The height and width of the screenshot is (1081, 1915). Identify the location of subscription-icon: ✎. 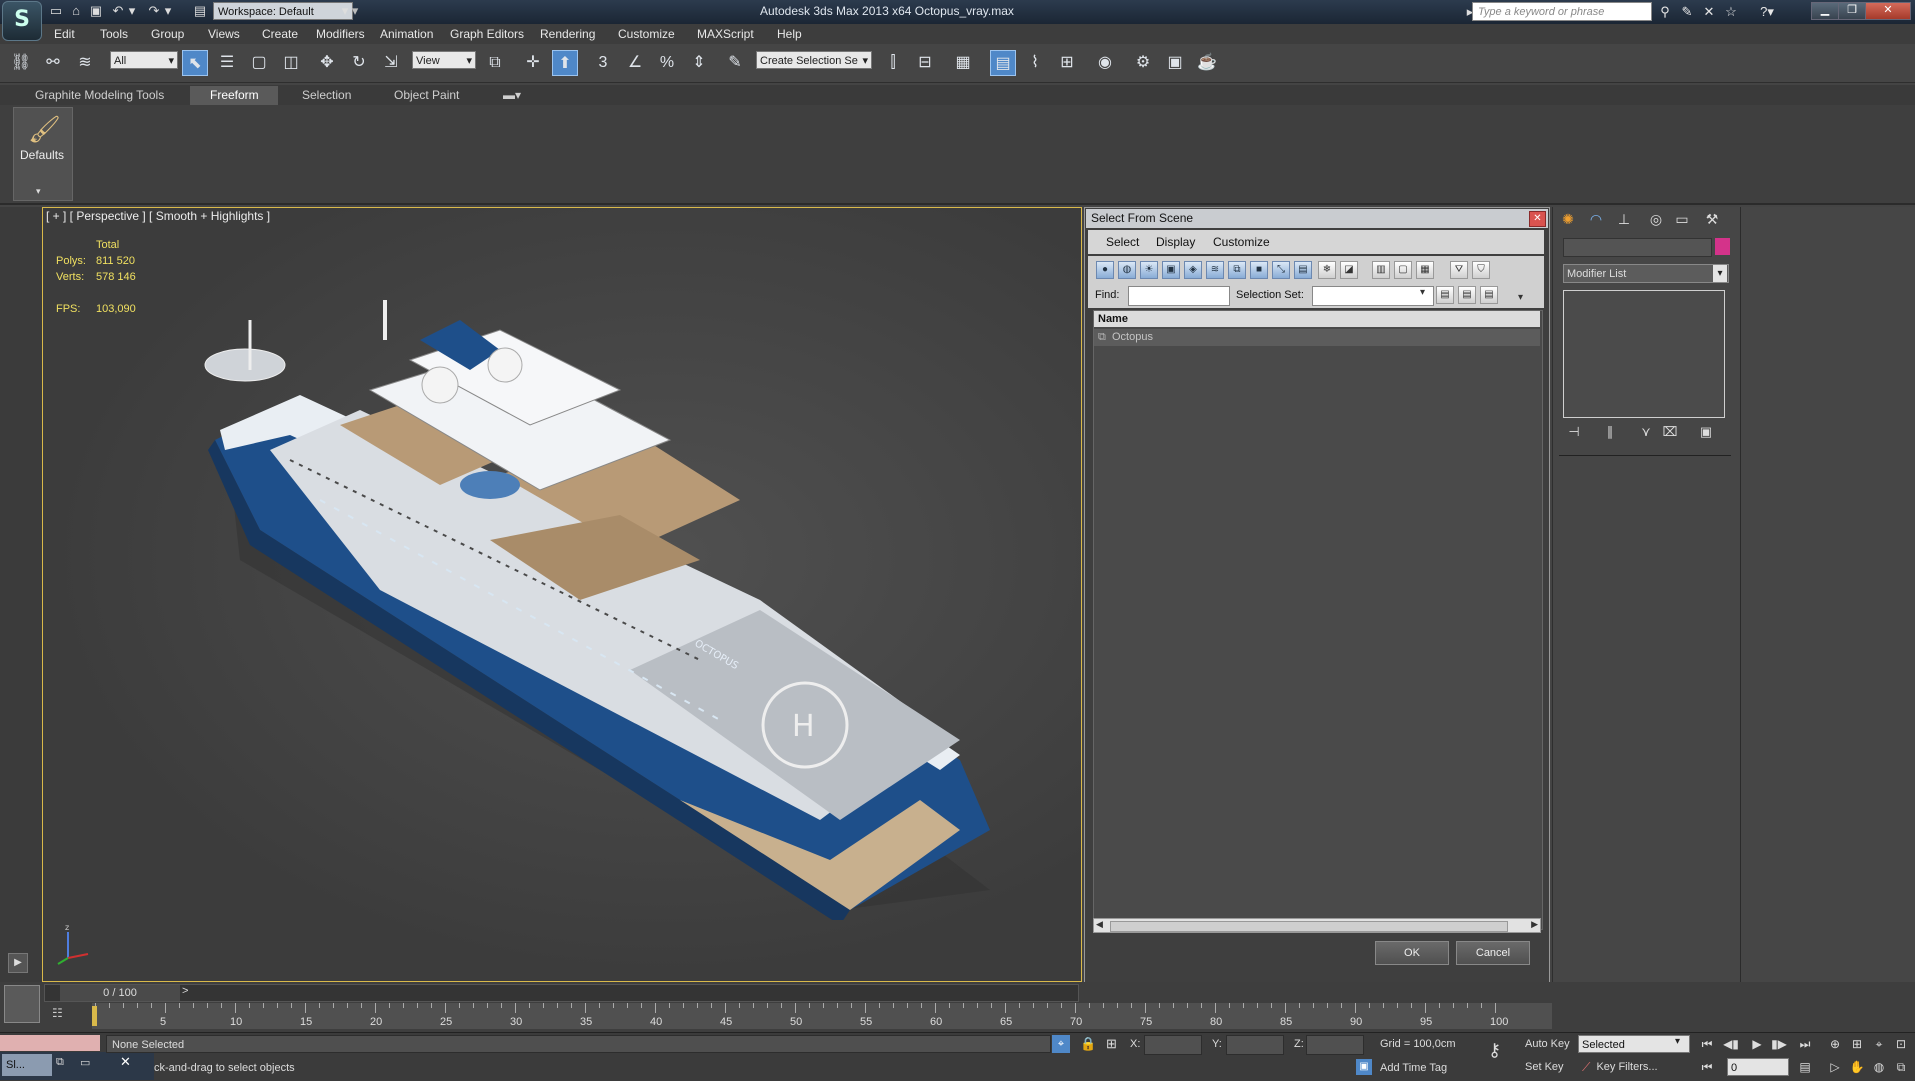
(1687, 12).